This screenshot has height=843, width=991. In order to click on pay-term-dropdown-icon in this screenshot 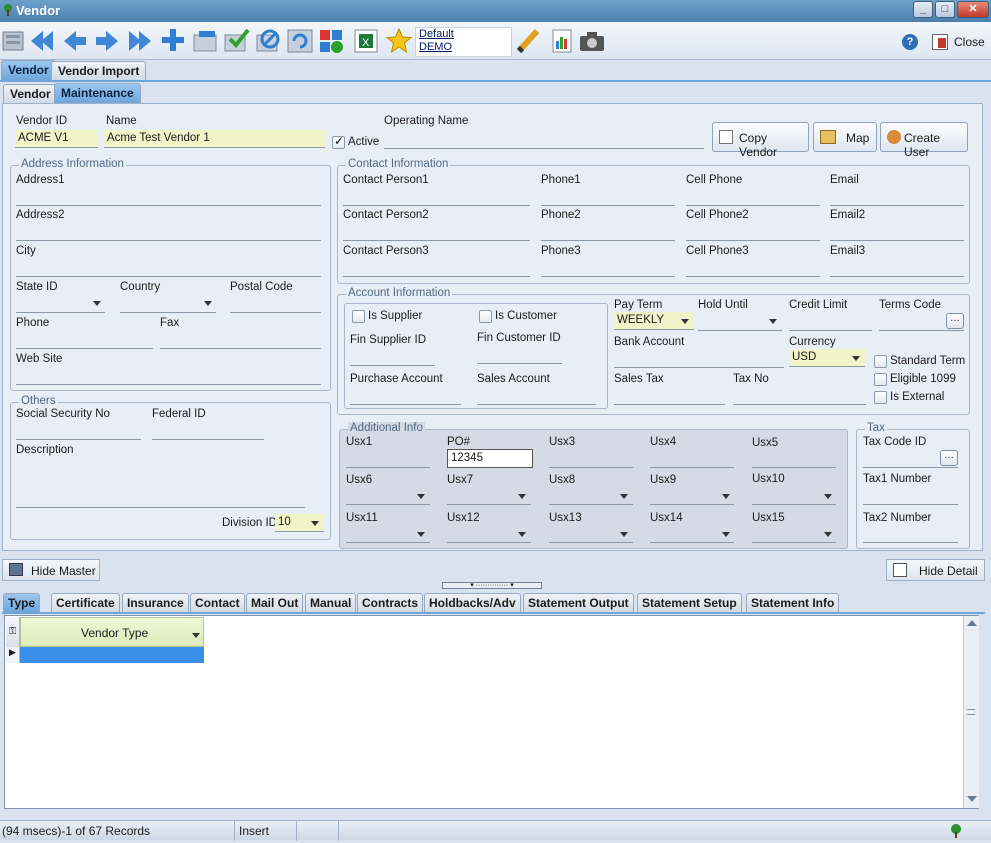, I will do `click(685, 321)`.